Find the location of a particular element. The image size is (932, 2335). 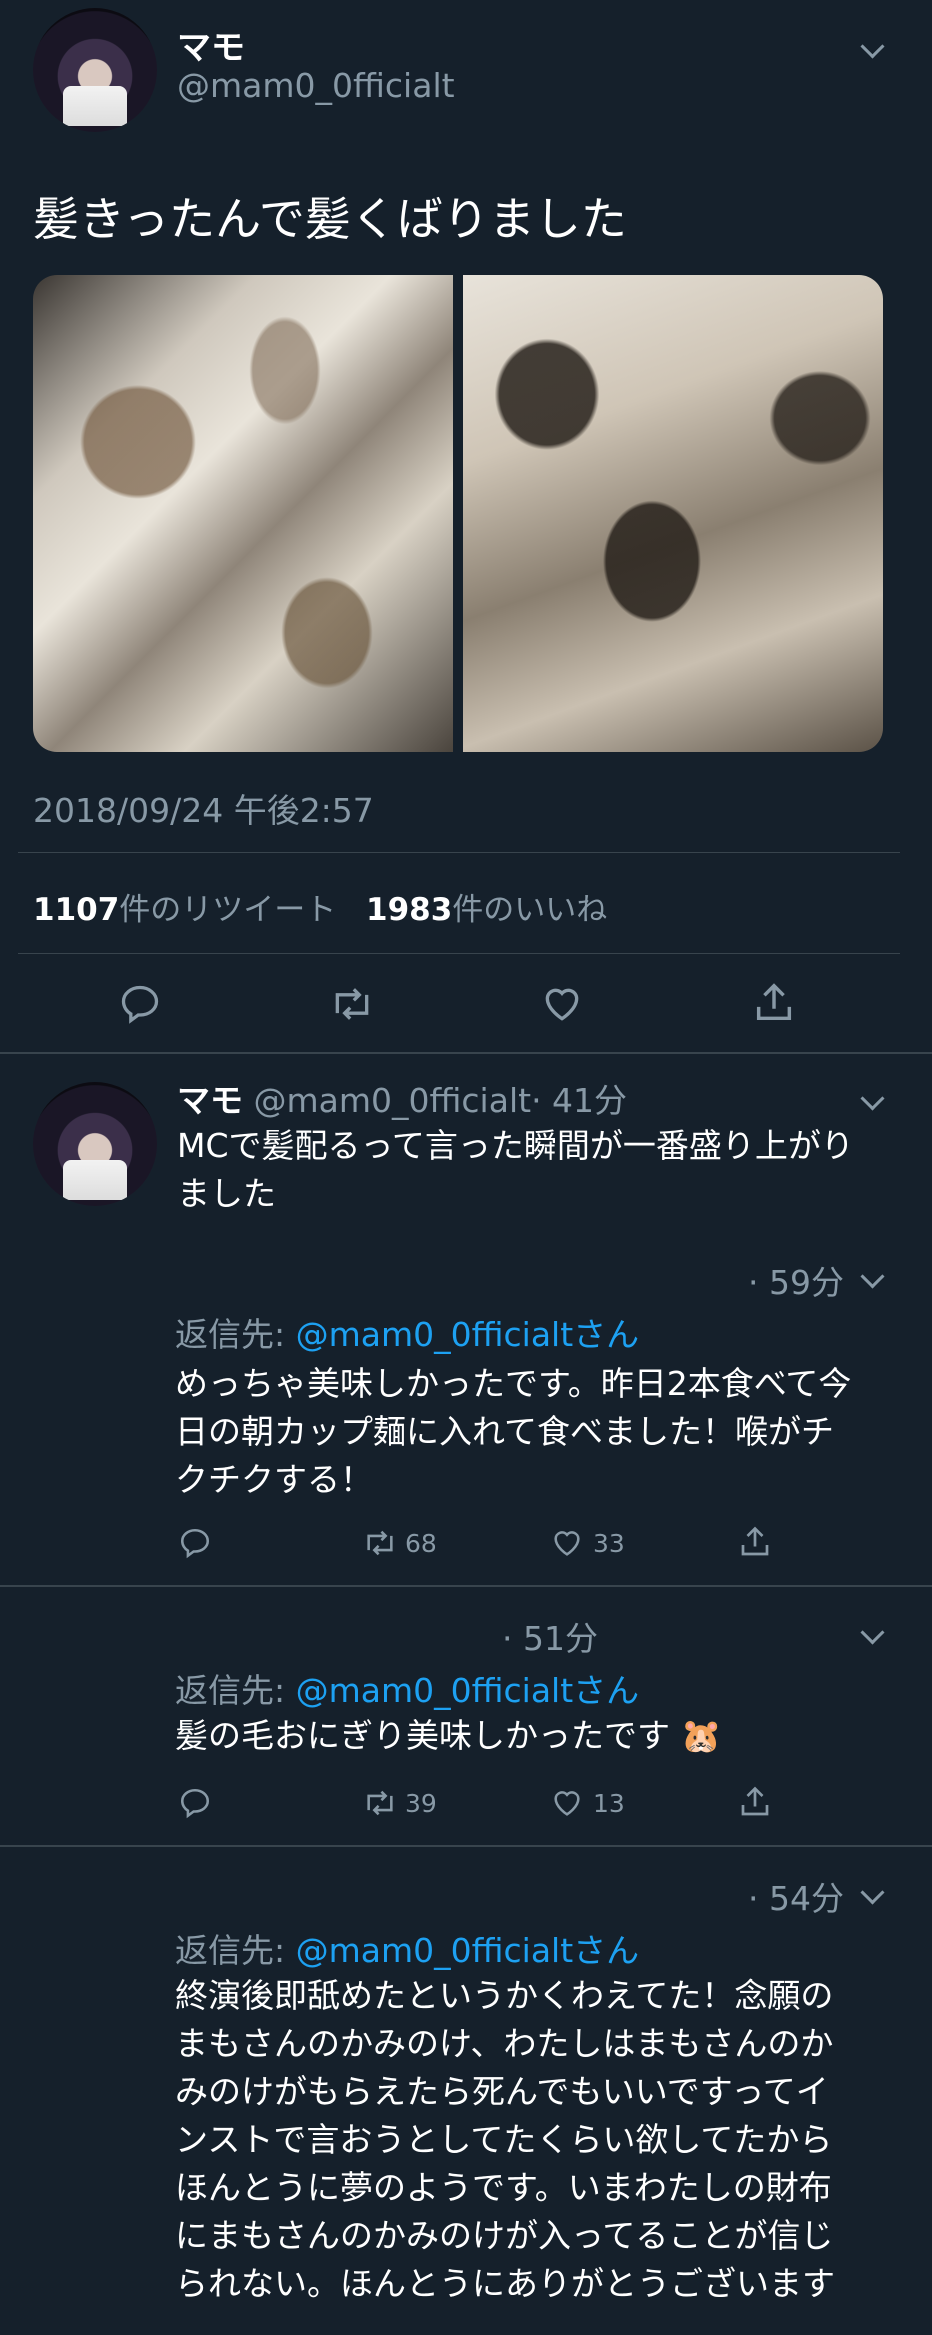

reply-text: 髪の毛おにぎり美味しかったです 🐹 is located at coordinates (448, 1736).